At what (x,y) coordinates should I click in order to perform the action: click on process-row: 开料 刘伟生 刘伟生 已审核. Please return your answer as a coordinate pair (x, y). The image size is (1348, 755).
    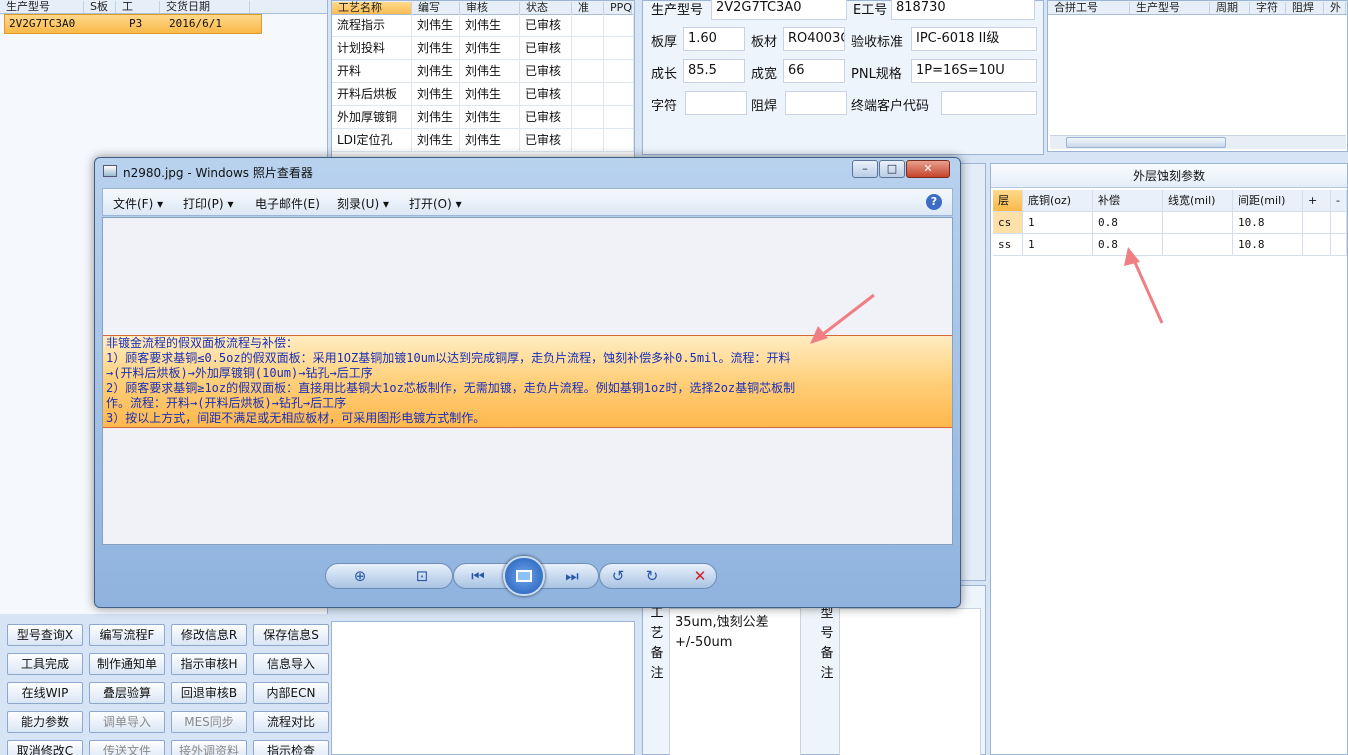
    Looking at the image, I should click on (483, 71).